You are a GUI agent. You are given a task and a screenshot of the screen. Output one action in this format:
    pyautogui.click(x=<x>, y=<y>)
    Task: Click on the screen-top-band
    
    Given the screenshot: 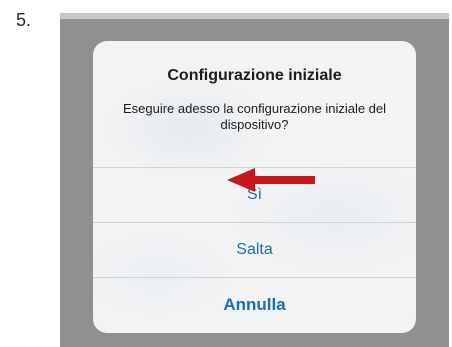 What is the action you would take?
    pyautogui.click(x=254, y=16)
    